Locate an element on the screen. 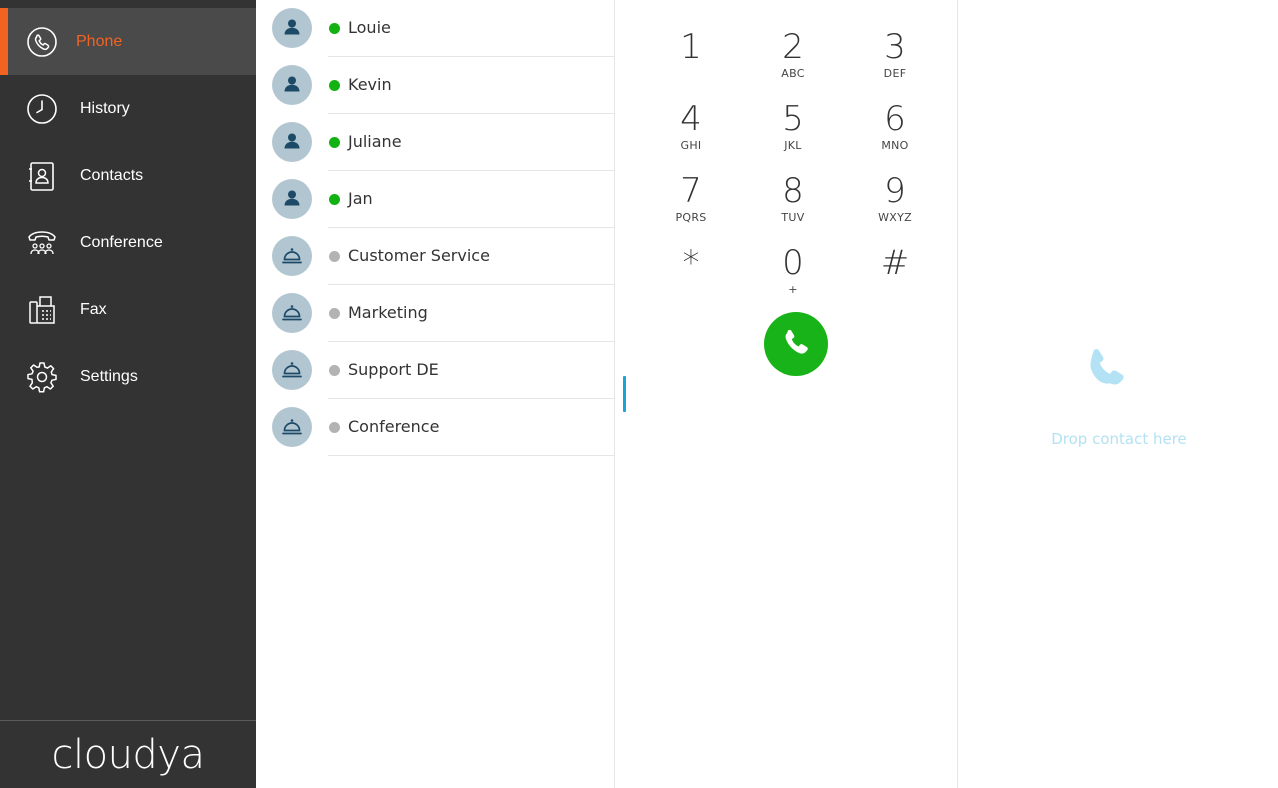 This screenshot has height=788, width=1278. dial-key-digit: 1 is located at coordinates (691, 47).